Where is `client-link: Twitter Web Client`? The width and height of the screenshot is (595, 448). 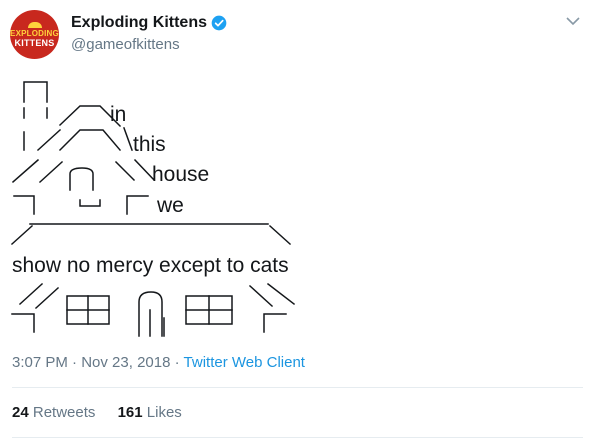 client-link: Twitter Web Client is located at coordinates (244, 362).